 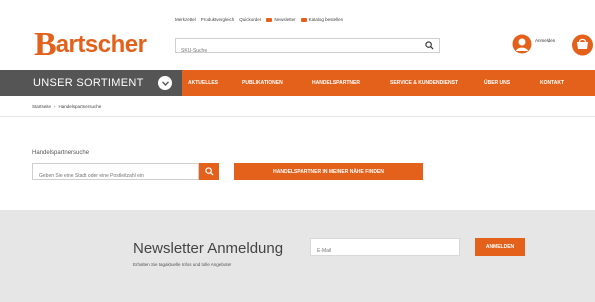 I want to click on top-link-katalog: Katalog bestellen, so click(x=322, y=19).